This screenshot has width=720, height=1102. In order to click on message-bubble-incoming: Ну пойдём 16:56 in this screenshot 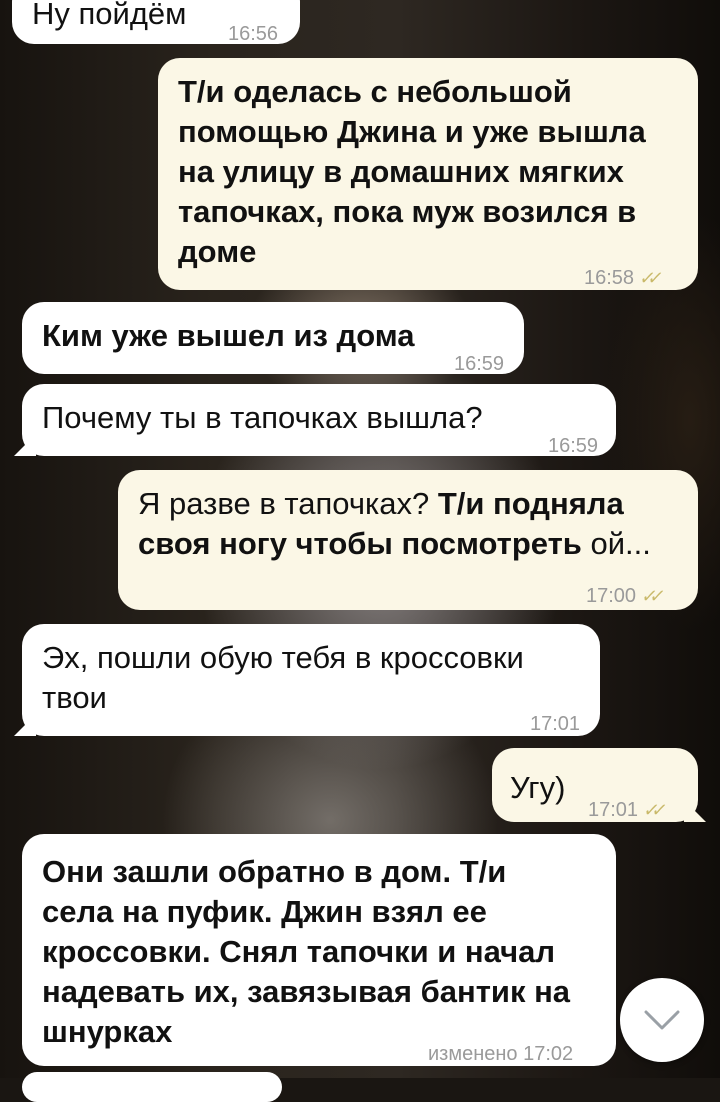, I will do `click(156, 22)`.